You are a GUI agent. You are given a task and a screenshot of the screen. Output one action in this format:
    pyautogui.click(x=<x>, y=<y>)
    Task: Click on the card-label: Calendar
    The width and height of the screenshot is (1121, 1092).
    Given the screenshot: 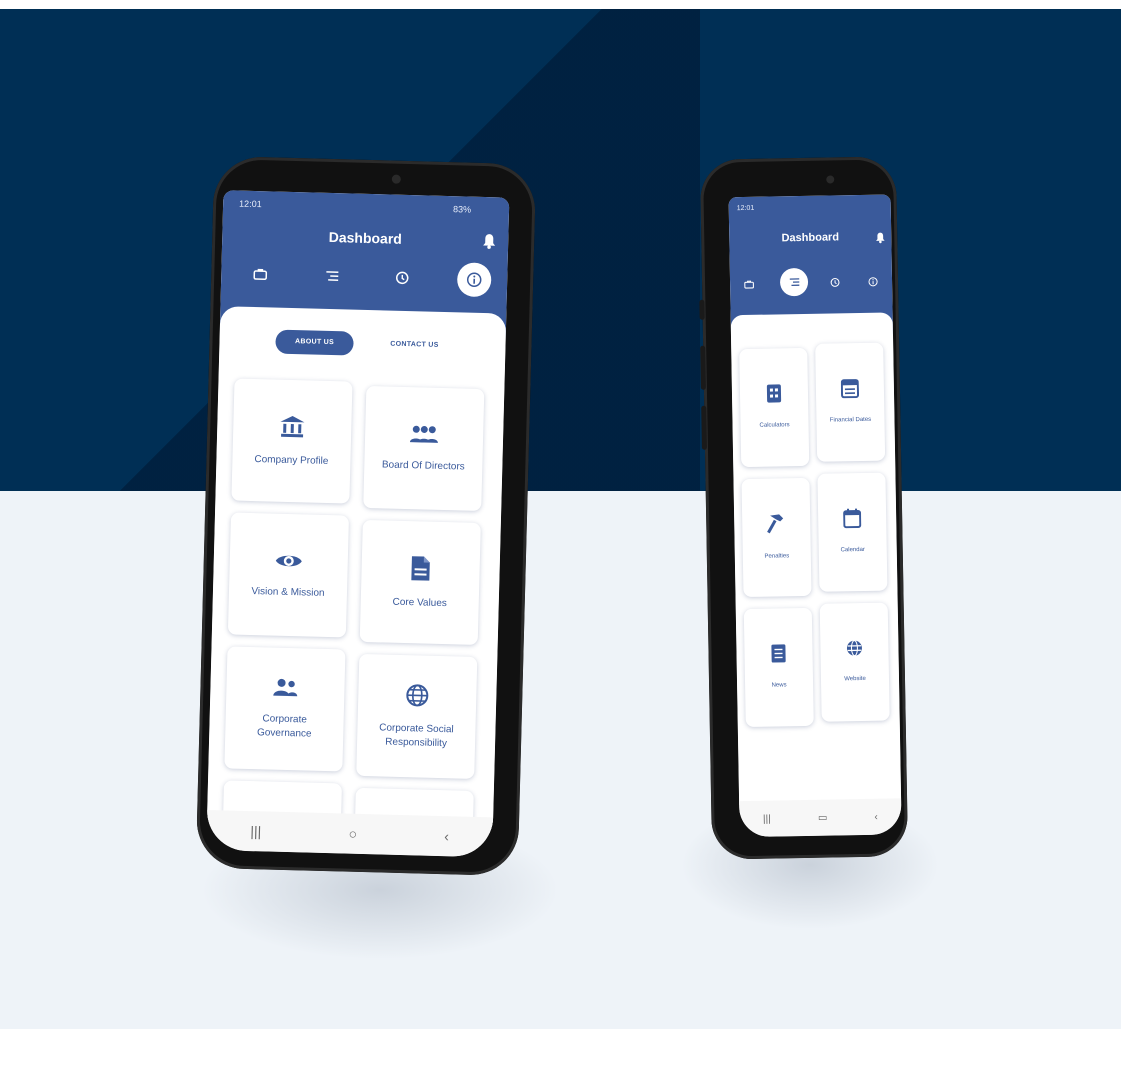 What is the action you would take?
    pyautogui.click(x=852, y=549)
    